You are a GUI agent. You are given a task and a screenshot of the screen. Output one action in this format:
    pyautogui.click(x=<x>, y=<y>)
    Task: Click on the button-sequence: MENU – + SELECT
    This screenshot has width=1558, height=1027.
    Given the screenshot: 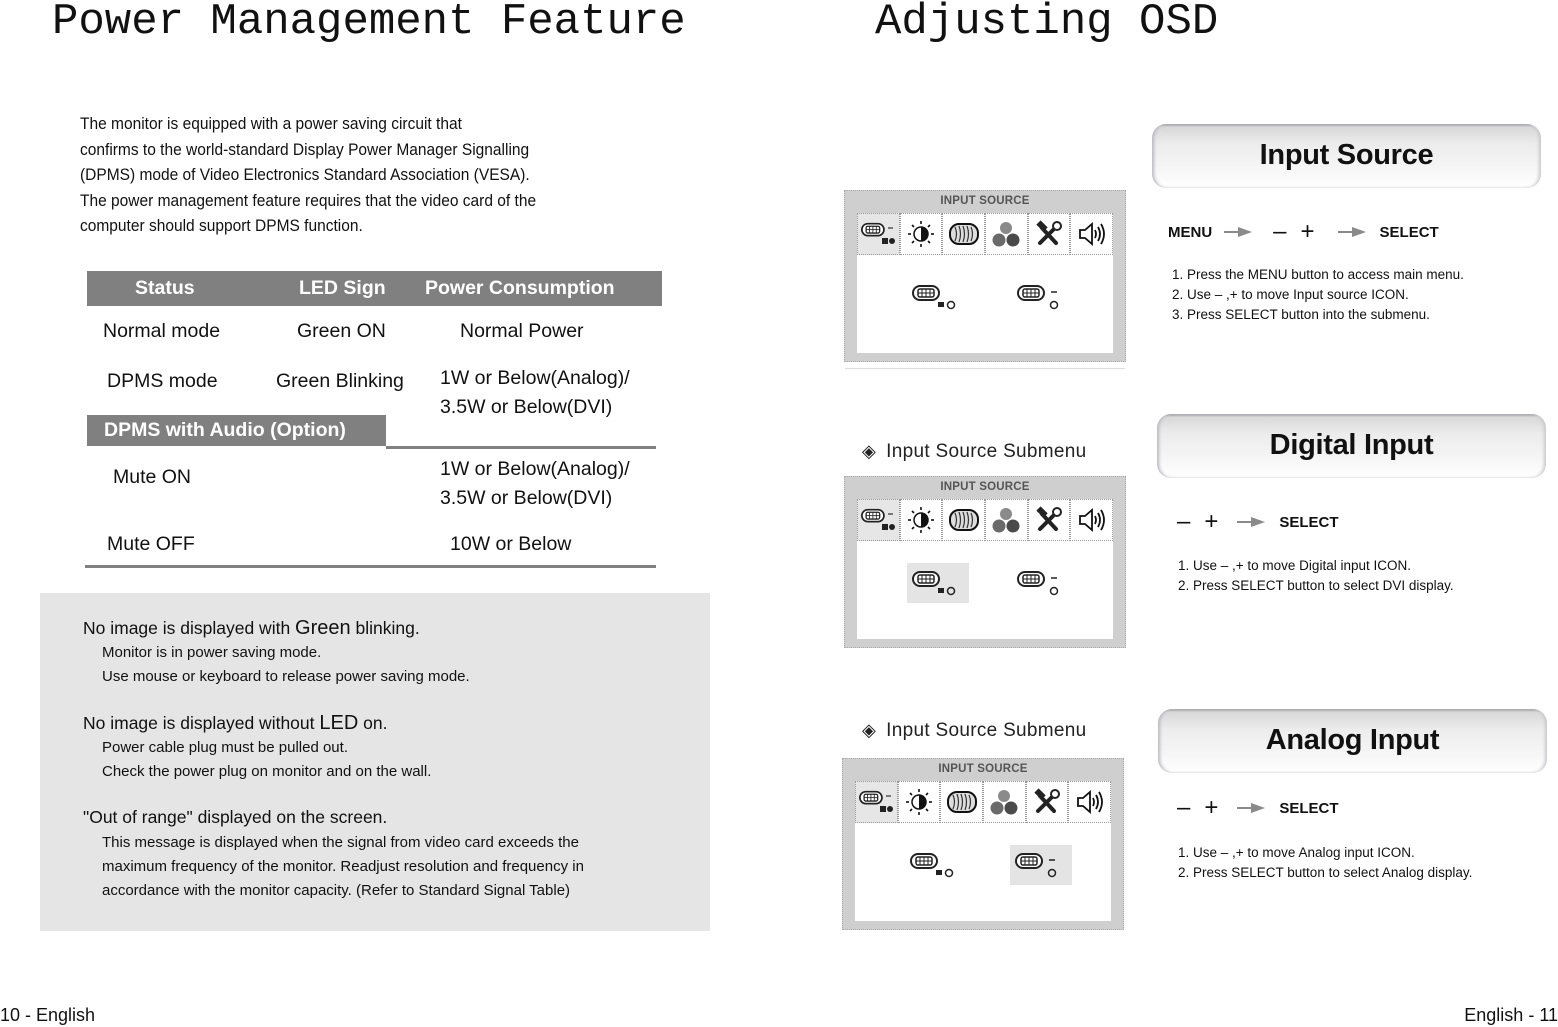 What is the action you would take?
    pyautogui.click(x=1303, y=231)
    